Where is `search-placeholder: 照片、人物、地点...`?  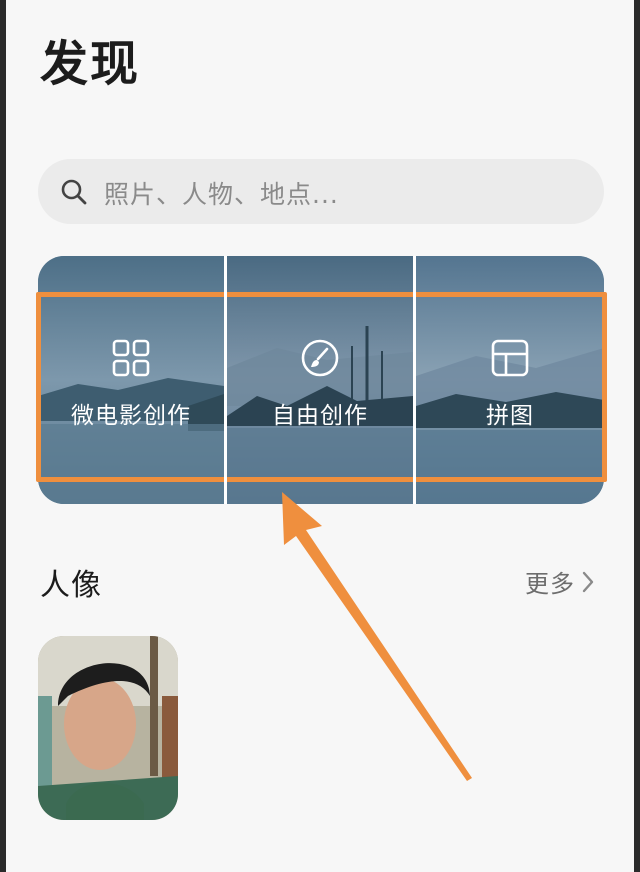 search-placeholder: 照片、人物、地点... is located at coordinates (221, 194).